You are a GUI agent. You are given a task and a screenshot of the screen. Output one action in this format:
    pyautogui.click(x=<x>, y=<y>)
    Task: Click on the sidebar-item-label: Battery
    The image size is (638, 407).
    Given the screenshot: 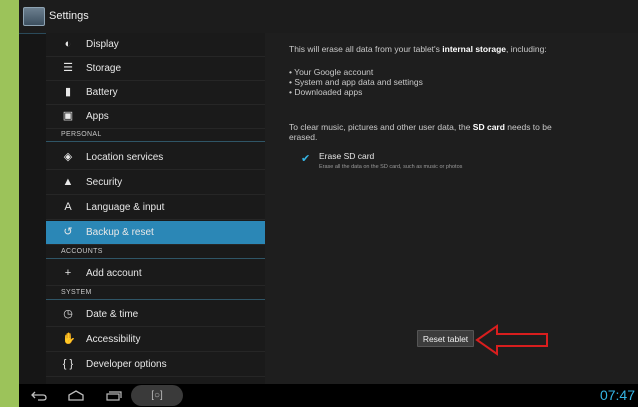 What is the action you would take?
    pyautogui.click(x=102, y=92)
    